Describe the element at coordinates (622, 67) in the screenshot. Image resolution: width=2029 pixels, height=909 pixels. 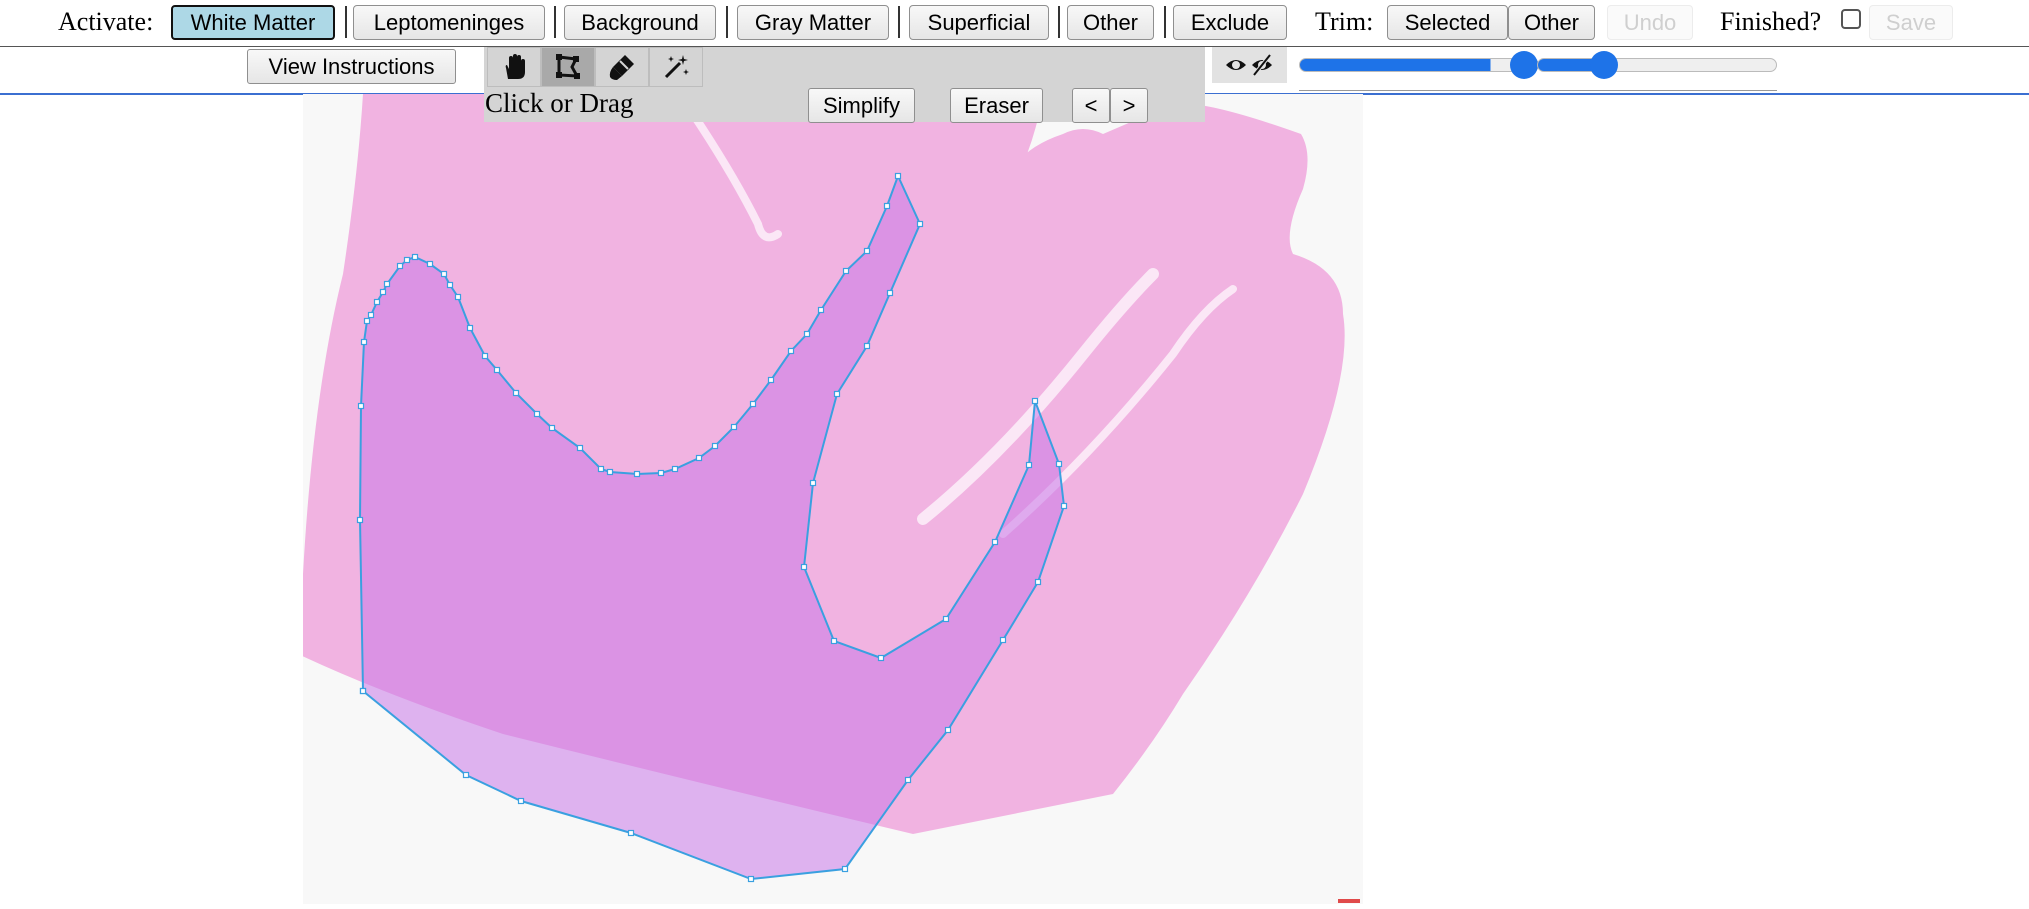
I see `brush-icon` at that location.